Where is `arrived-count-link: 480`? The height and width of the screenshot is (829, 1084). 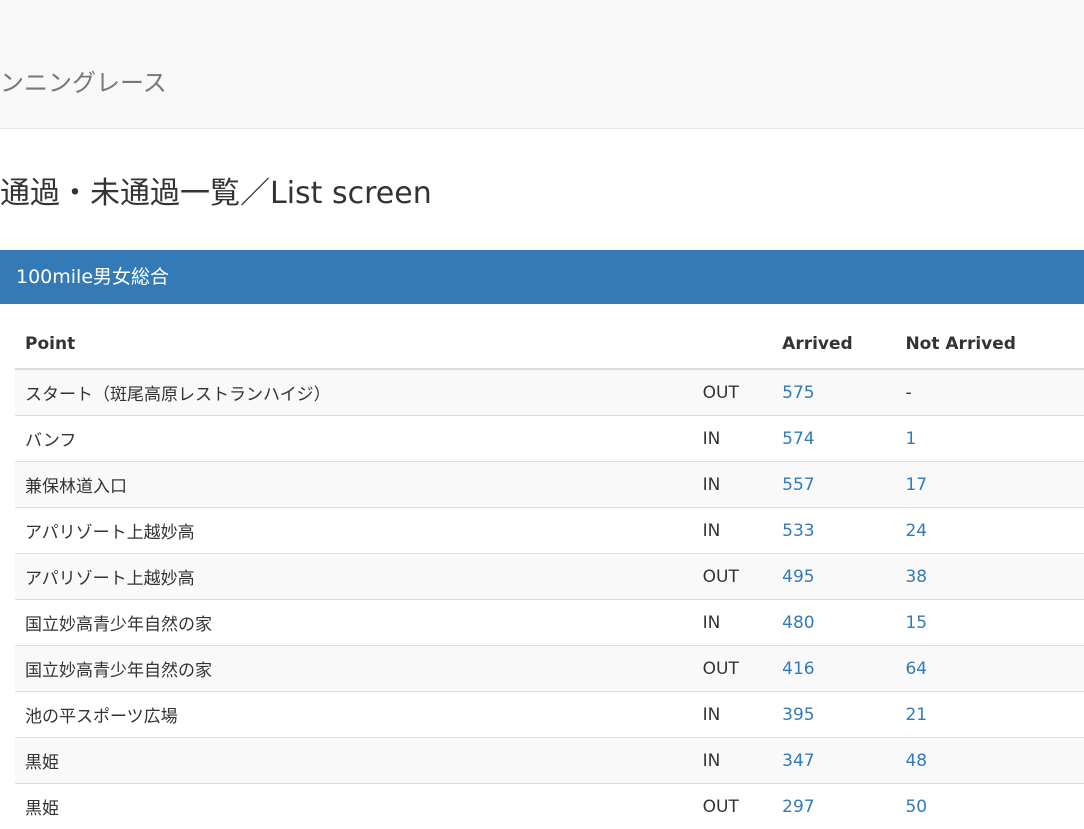
arrived-count-link: 480 is located at coordinates (798, 623).